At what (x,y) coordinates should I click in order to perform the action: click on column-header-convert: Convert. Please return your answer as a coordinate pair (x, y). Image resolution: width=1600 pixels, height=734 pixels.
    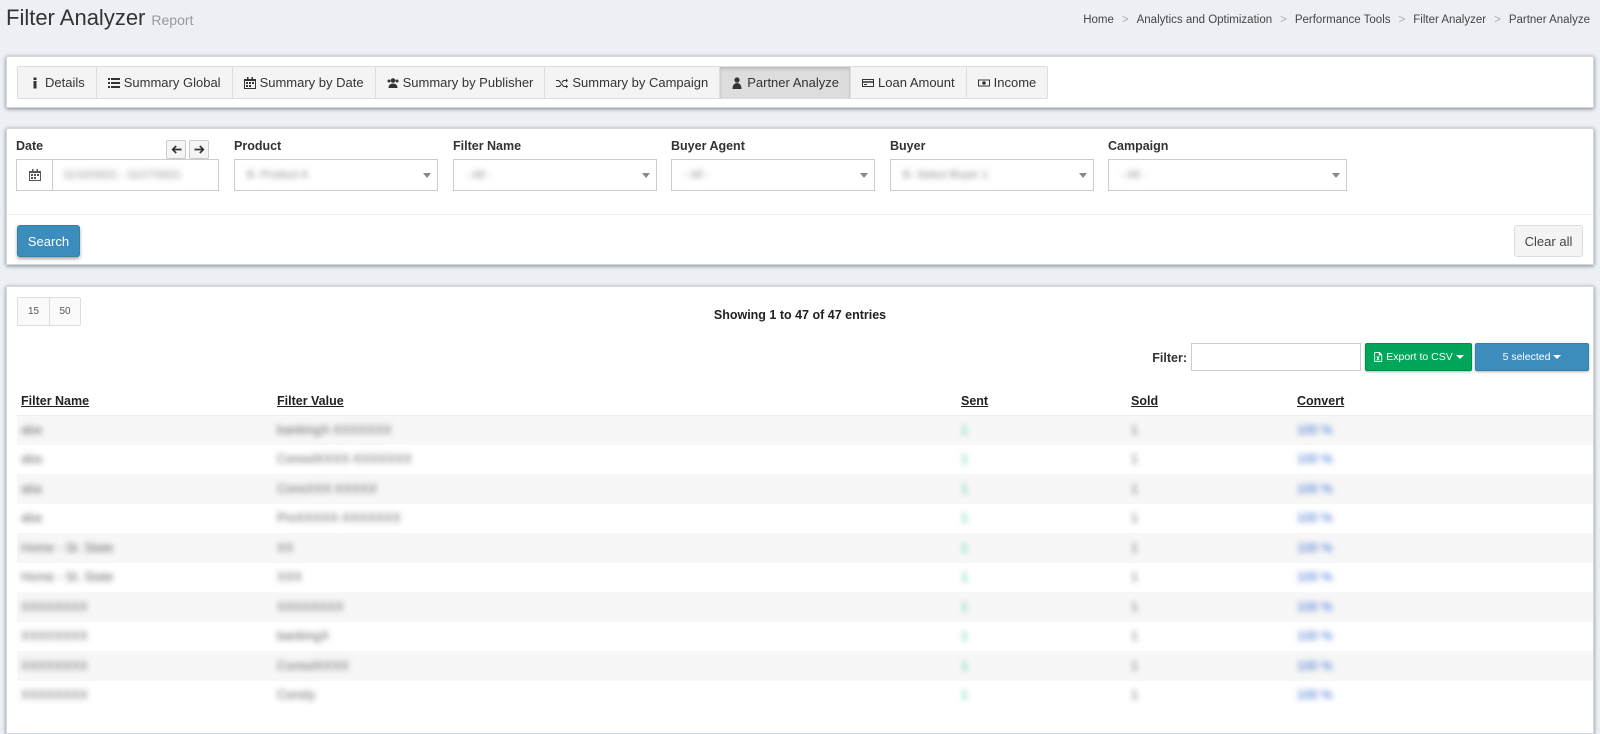
    Looking at the image, I should click on (1443, 401).